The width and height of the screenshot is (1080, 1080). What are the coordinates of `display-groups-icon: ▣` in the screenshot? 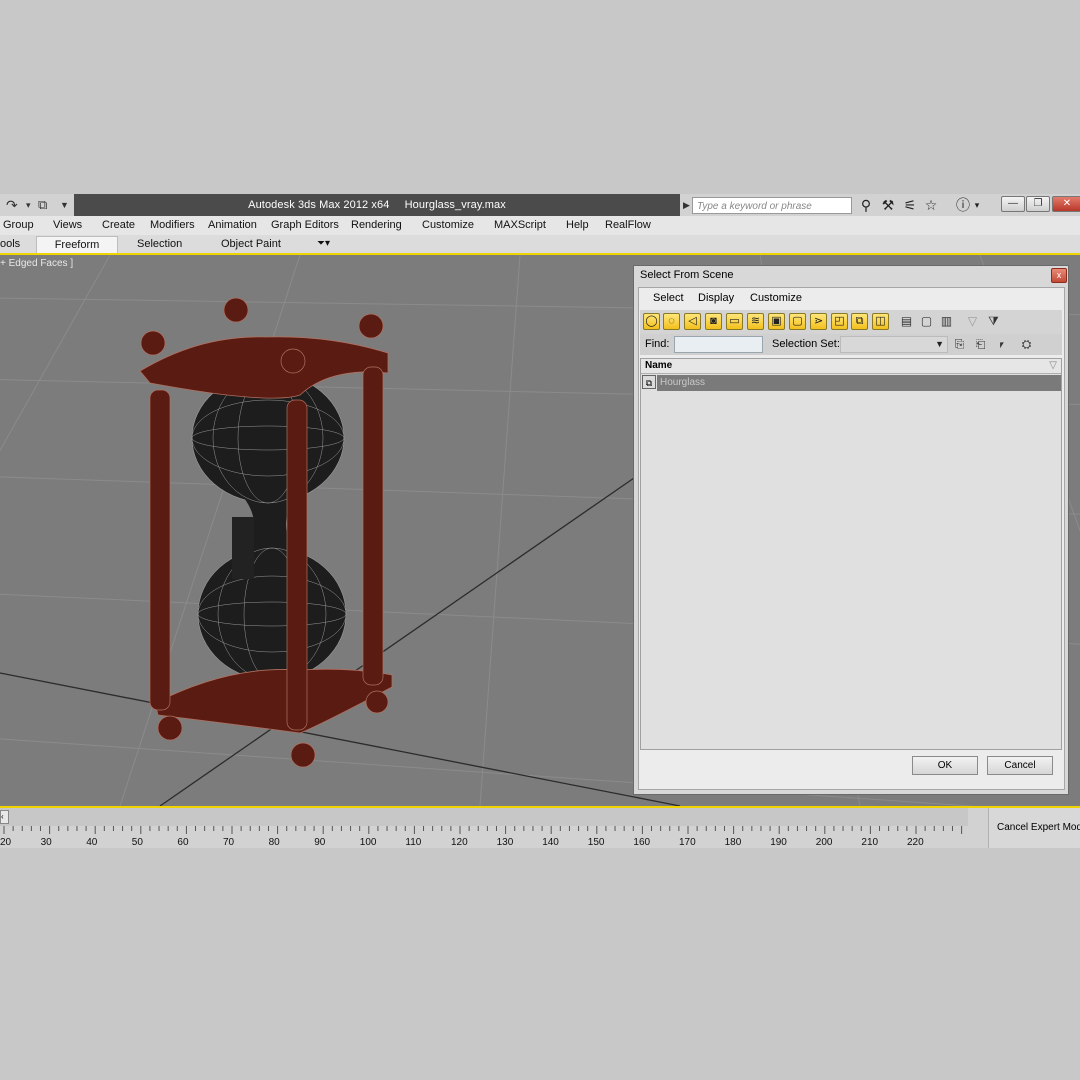 It's located at (776, 321).